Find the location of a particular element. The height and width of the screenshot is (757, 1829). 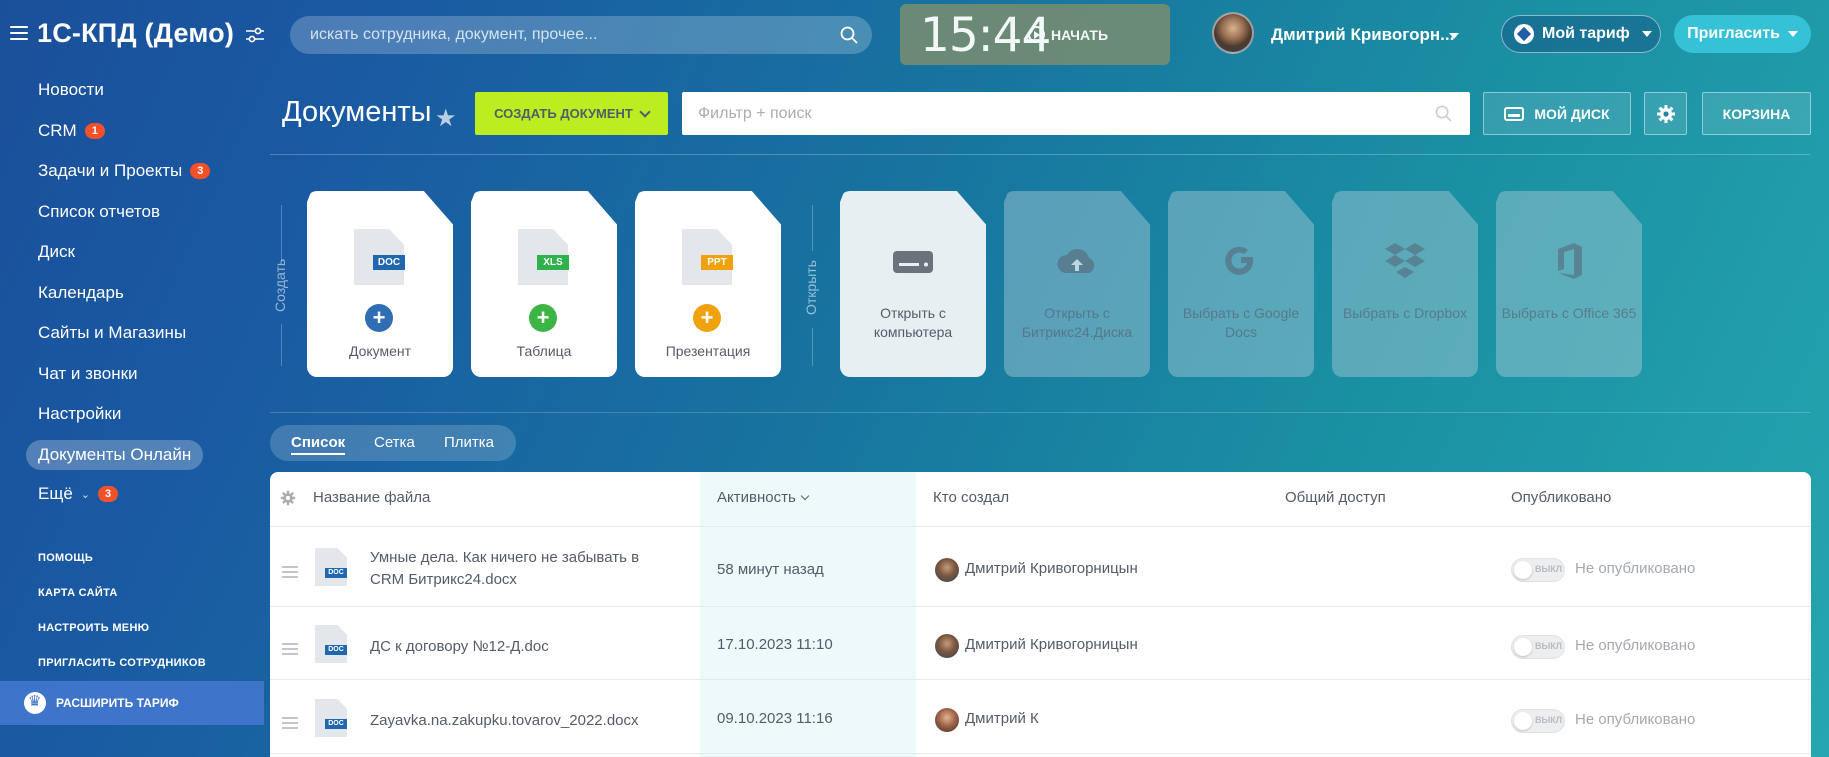

tile-label: Выбрать с Google Docs is located at coordinates (1241, 322).